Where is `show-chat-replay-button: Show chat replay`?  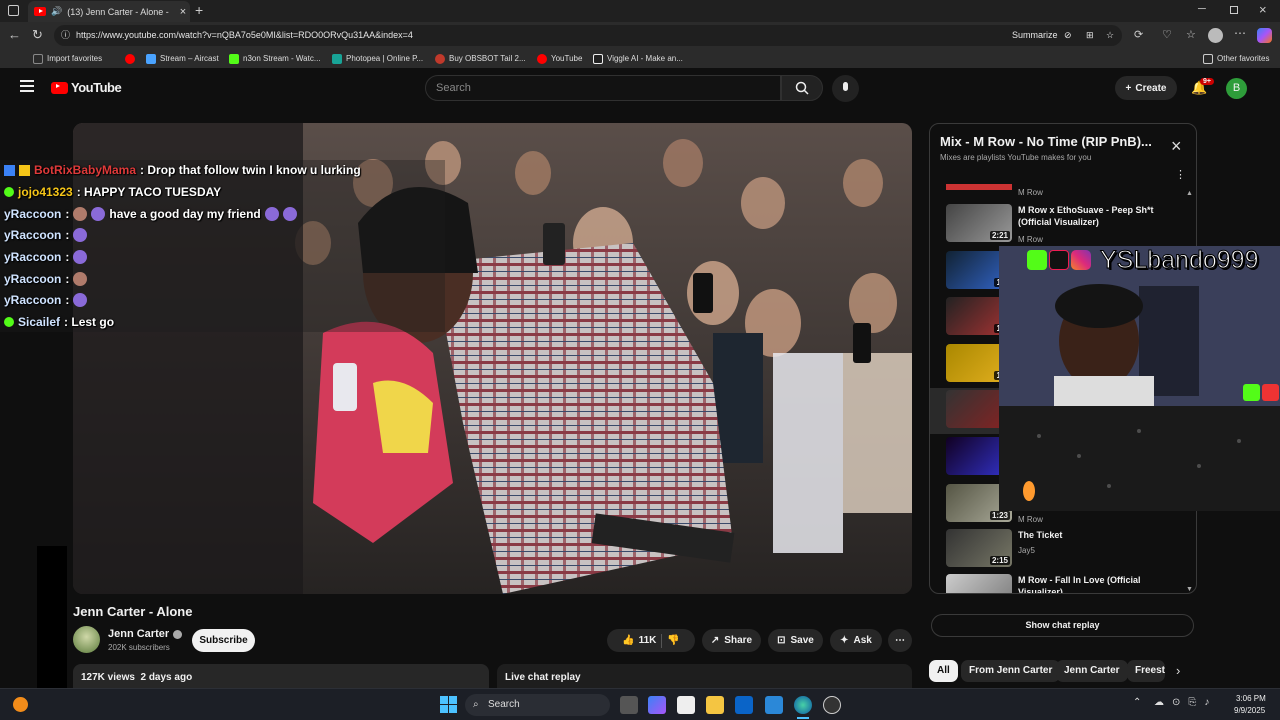
show-chat-replay-button: Show chat replay is located at coordinates (1062, 625).